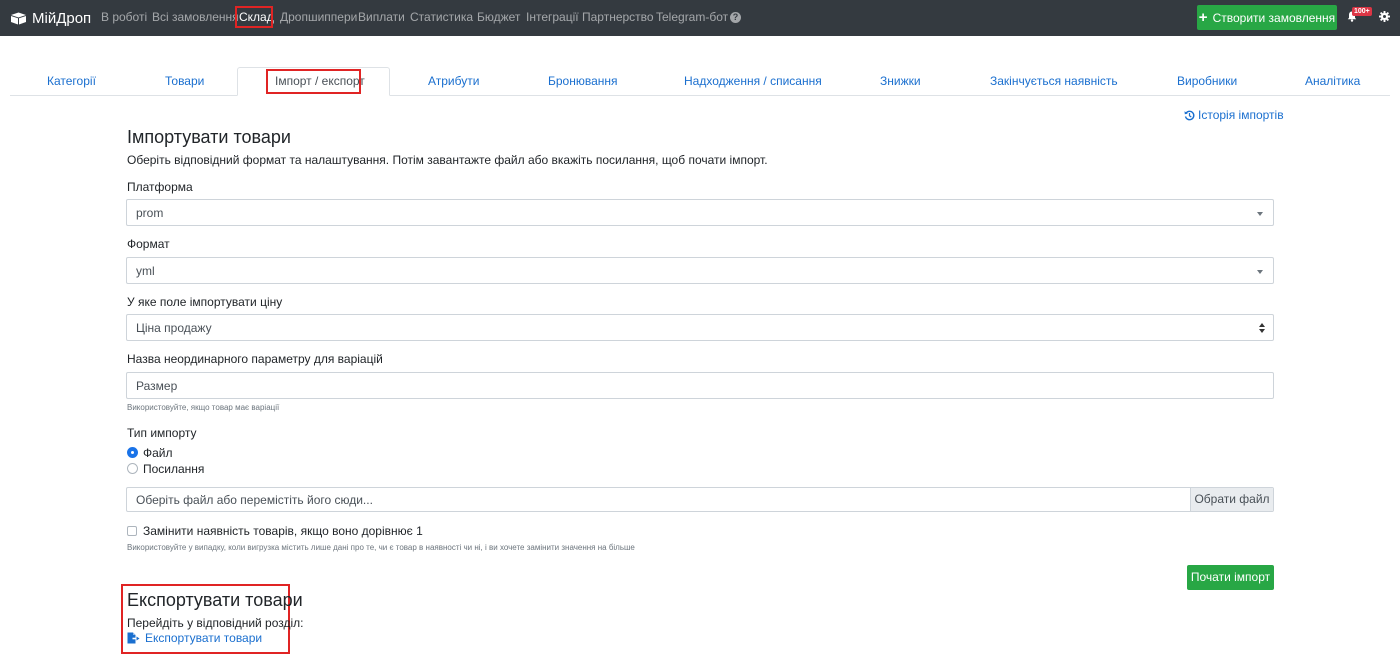  Describe the element at coordinates (1231, 499) in the screenshot. I see `choose-file-button: Обрати файл` at that location.